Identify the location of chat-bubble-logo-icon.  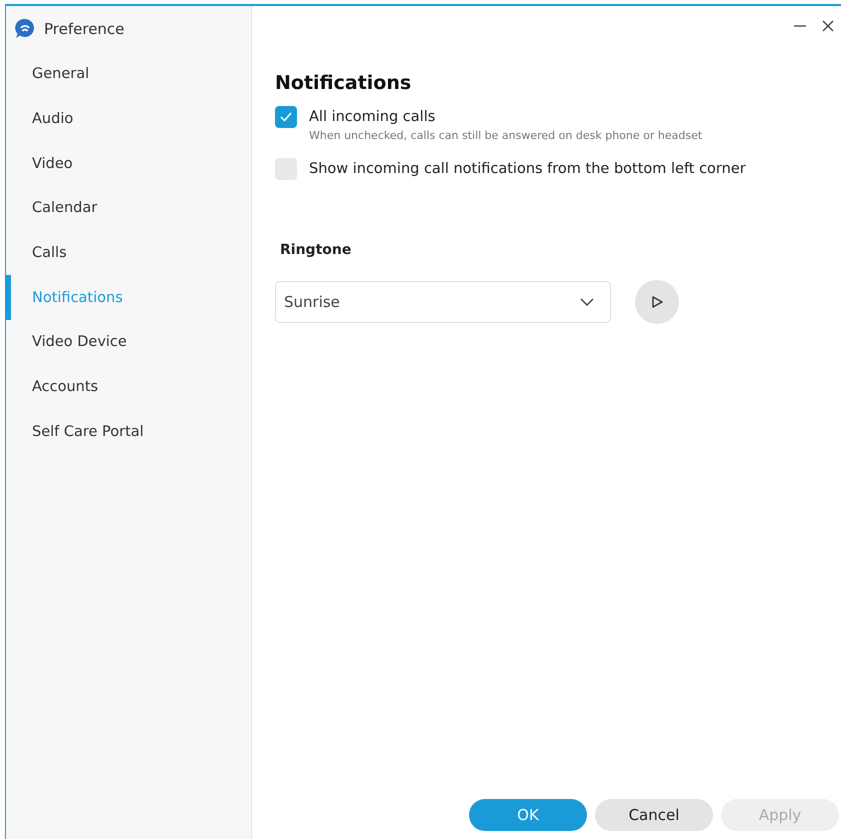
(25, 29).